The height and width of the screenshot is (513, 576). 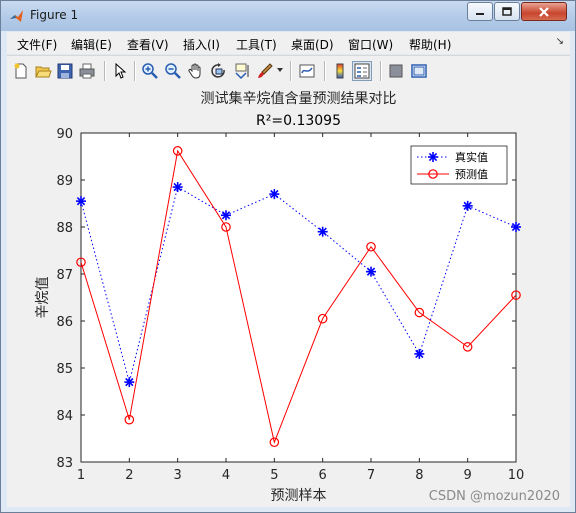 I want to click on watermark-text: CSDN @mozun2020, so click(x=494, y=496).